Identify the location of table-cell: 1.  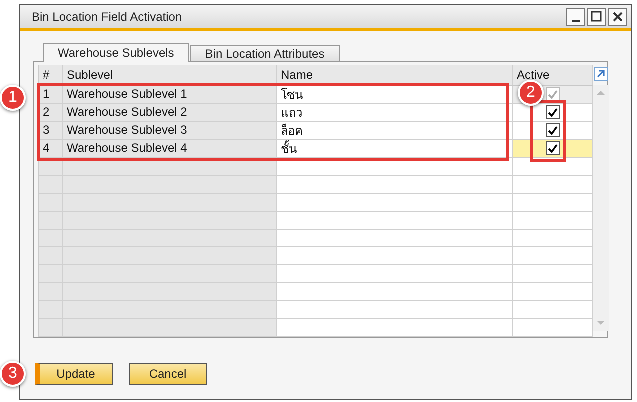
(51, 94).